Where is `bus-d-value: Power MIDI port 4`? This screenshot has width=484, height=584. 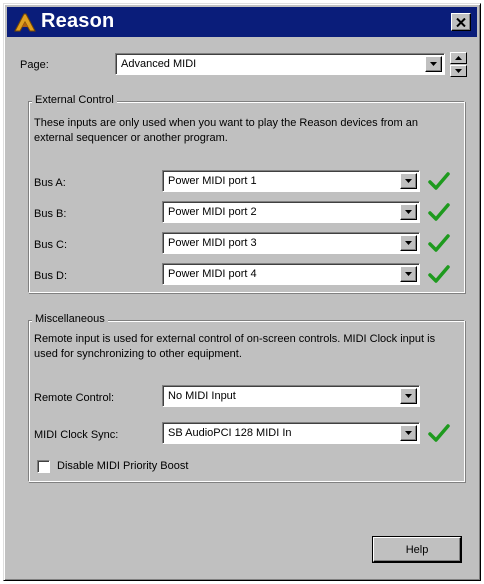
bus-d-value: Power MIDI port 4 is located at coordinates (212, 274).